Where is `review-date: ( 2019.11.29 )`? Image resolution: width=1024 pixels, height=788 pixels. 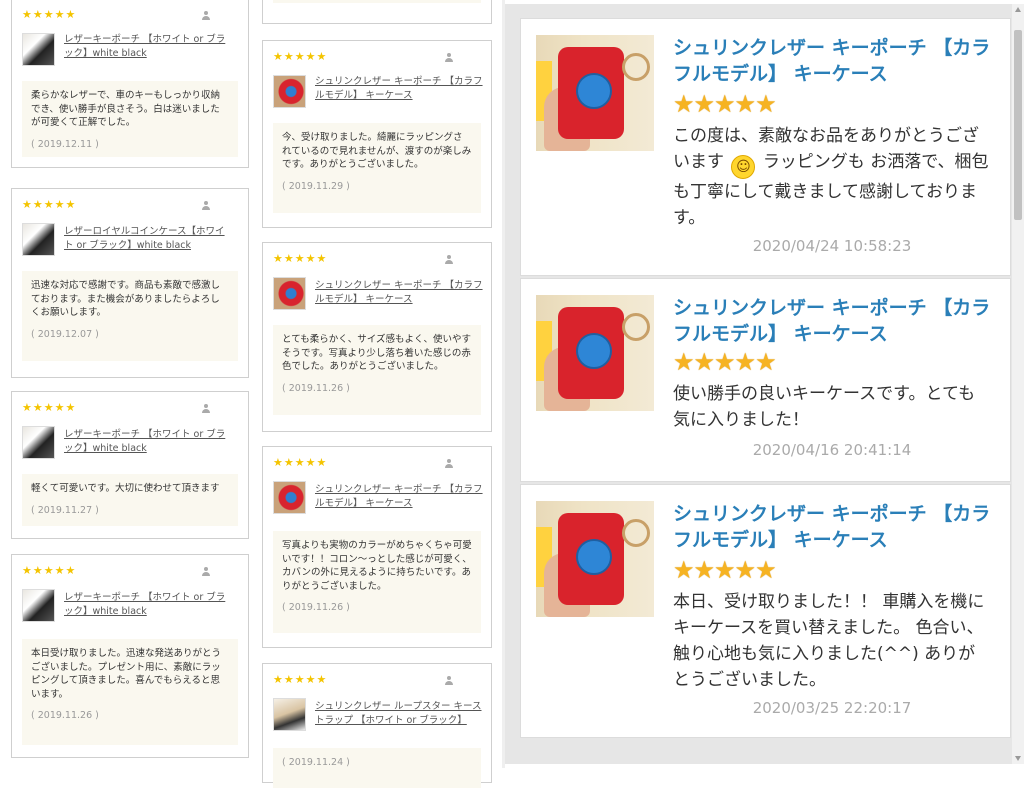 review-date: ( 2019.11.29 ) is located at coordinates (316, 186).